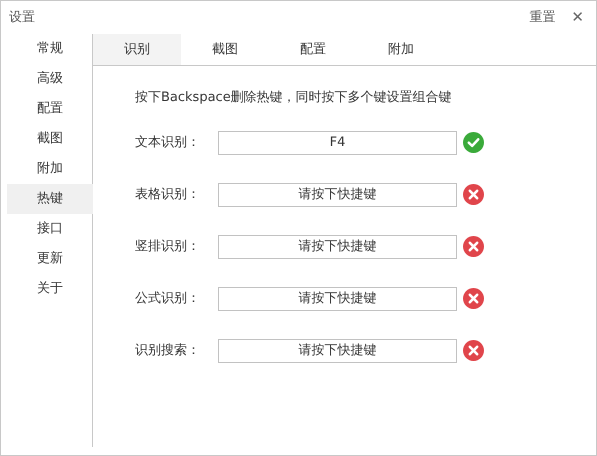 Image resolution: width=597 pixels, height=456 pixels. I want to click on sidebar-item: 配置, so click(50, 109).